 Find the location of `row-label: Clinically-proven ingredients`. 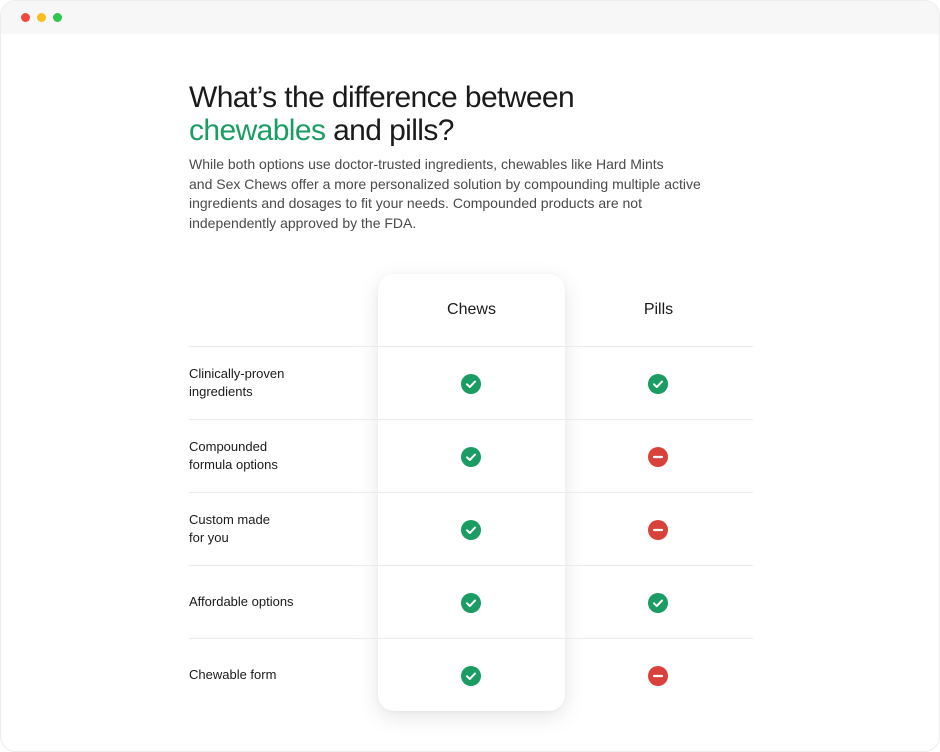

row-label: Clinically-proven ingredients is located at coordinates (274, 382).